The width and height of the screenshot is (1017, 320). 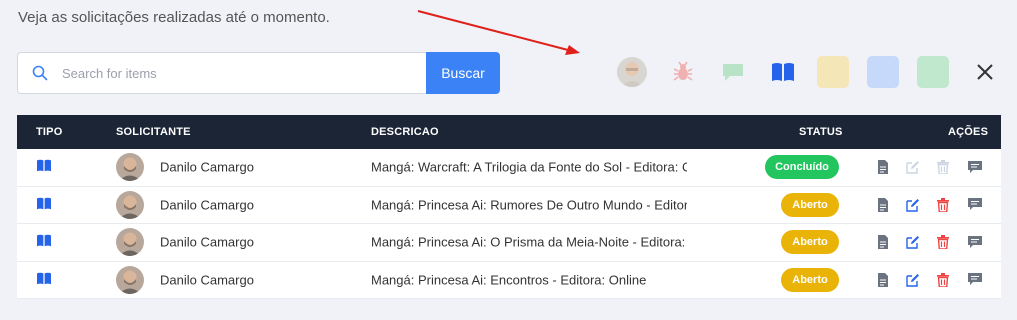 I want to click on search-bar: Buscar, so click(x=258, y=73).